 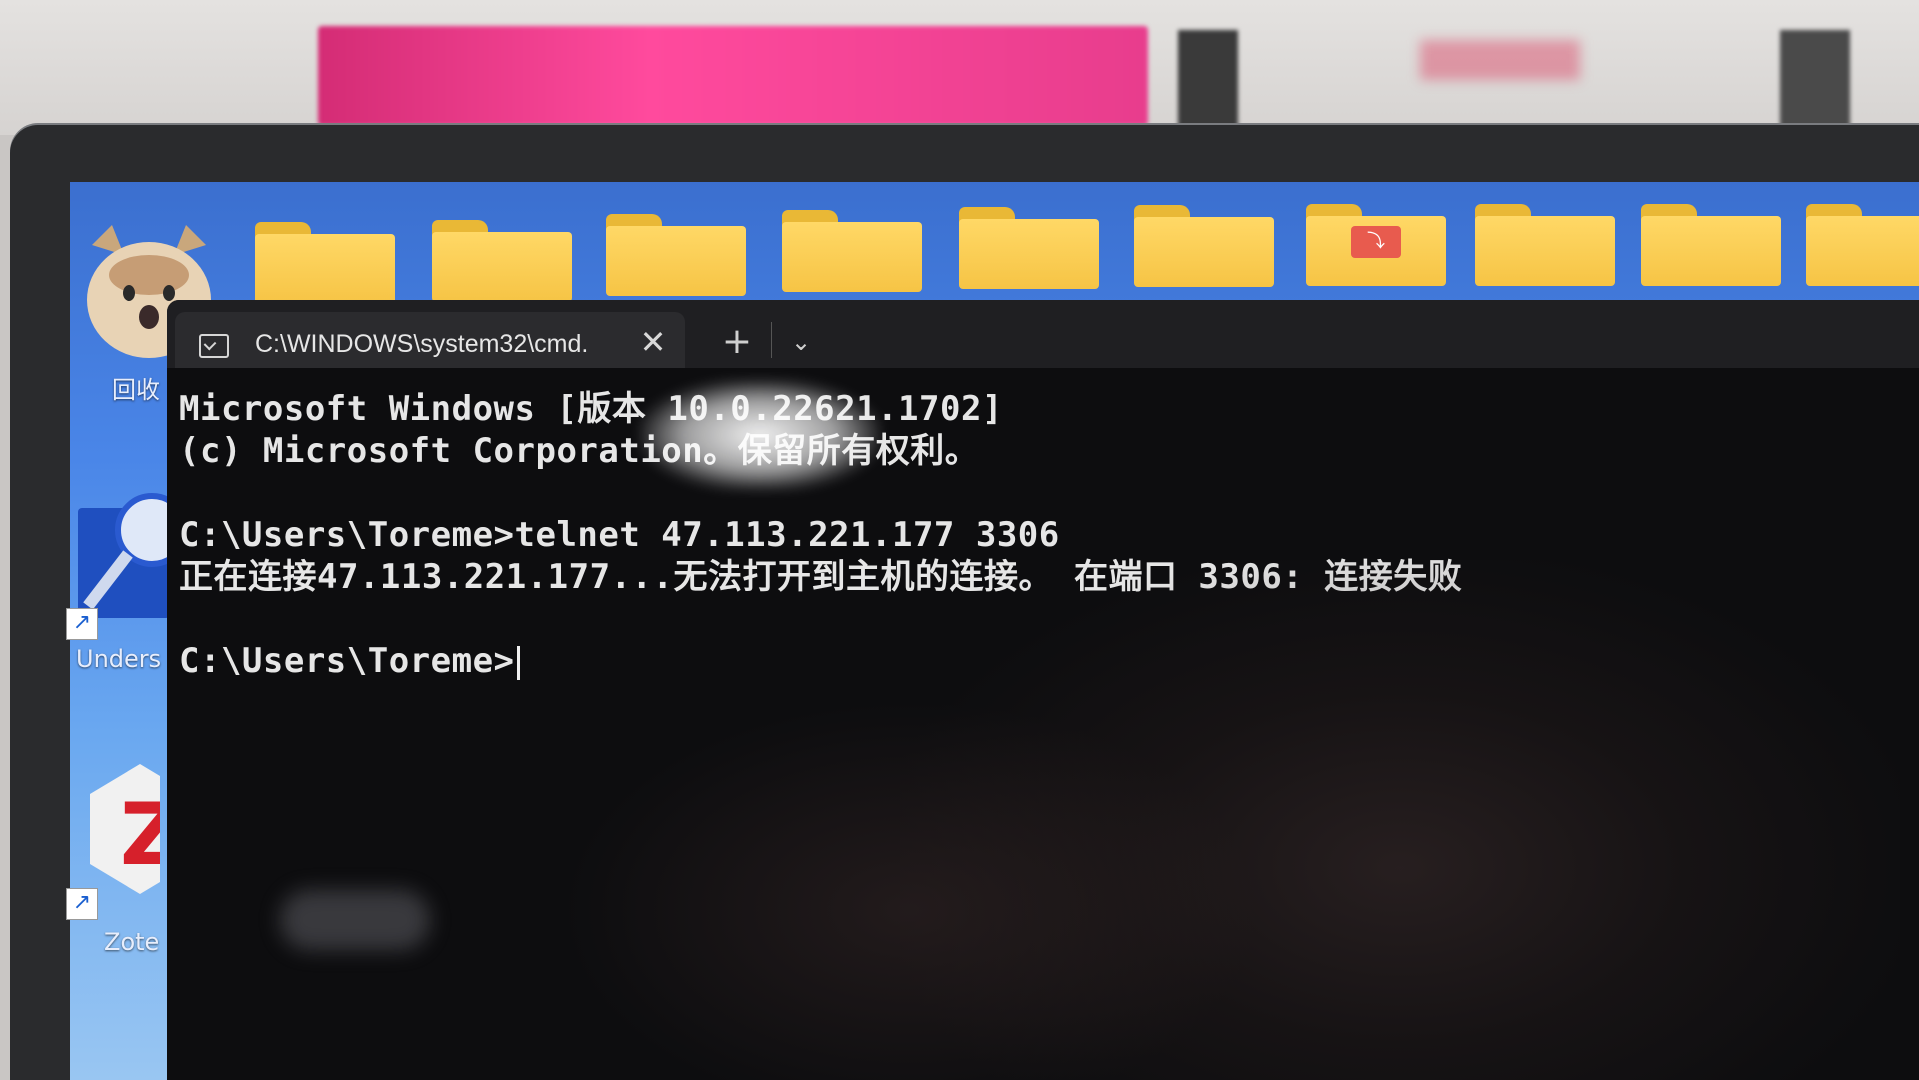 I want to click on tab-dropdown-button: ⌄, so click(x=801, y=342).